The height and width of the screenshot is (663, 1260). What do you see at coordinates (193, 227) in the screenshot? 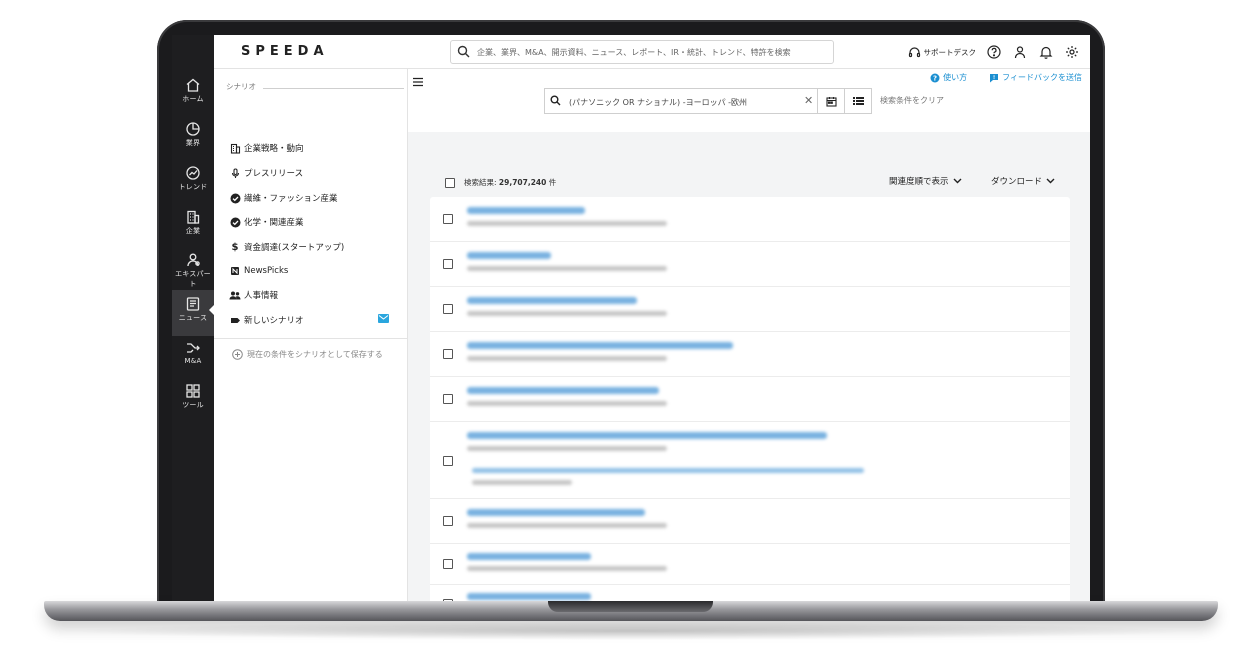
I see `nav-item-company: 企業` at bounding box center [193, 227].